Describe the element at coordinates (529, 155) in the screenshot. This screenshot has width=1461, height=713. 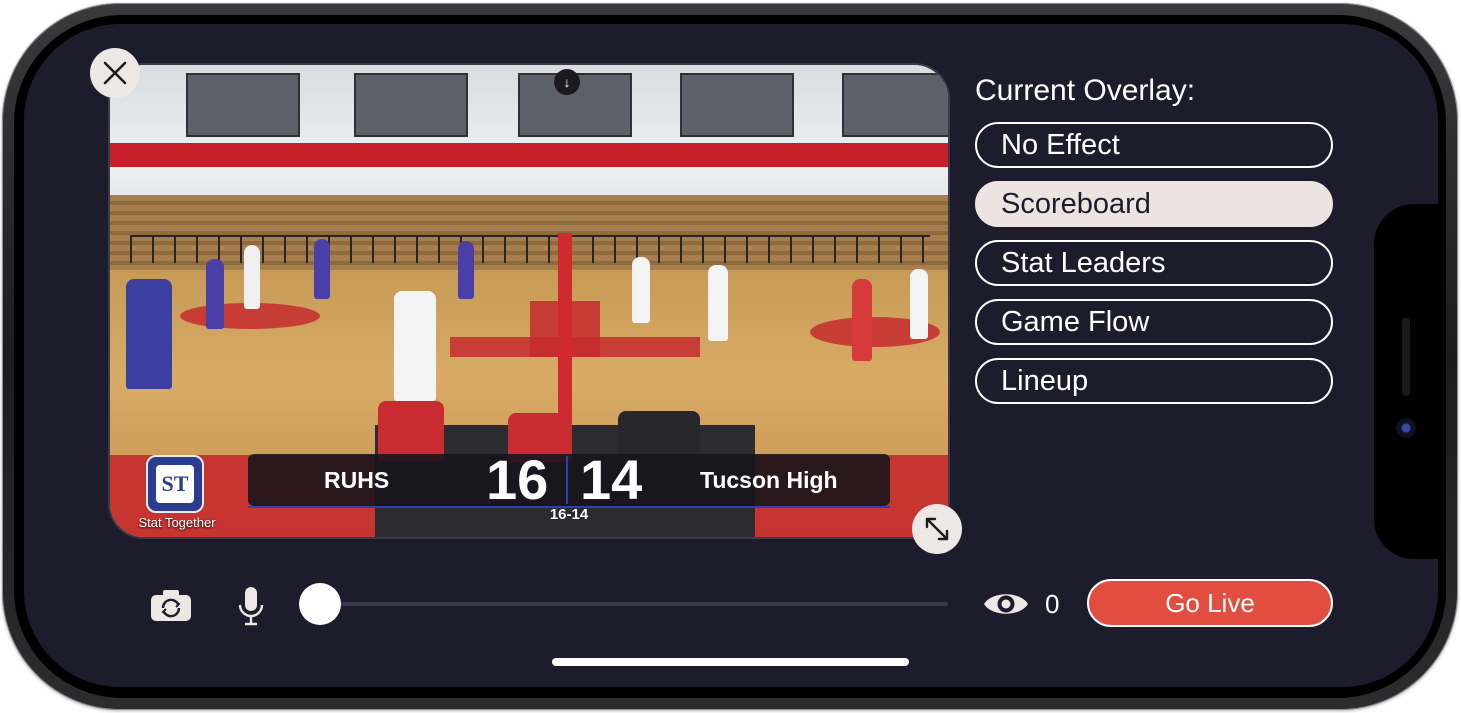
I see `gym-wall-stripe` at that location.